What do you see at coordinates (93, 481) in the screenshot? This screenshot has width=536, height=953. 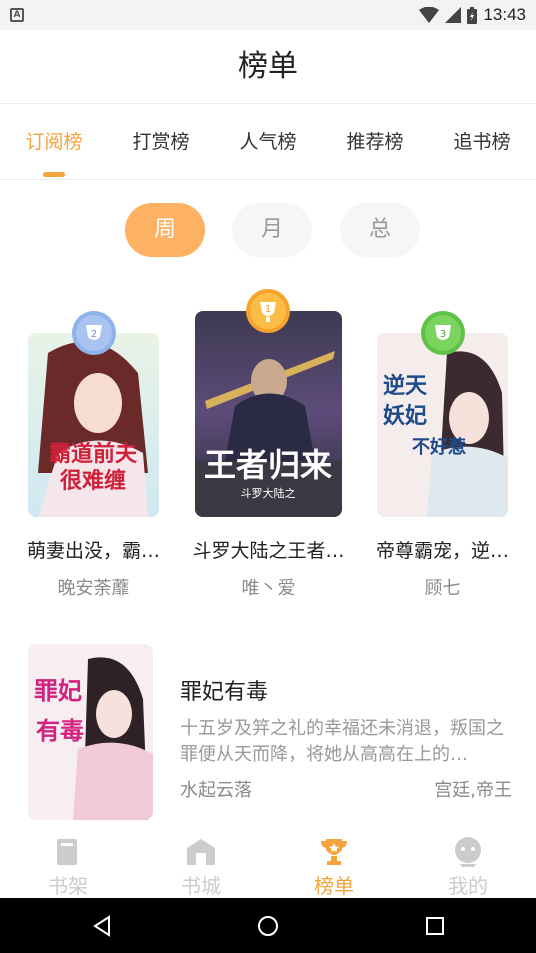 I see `cover-title-line2: 很难缠` at bounding box center [93, 481].